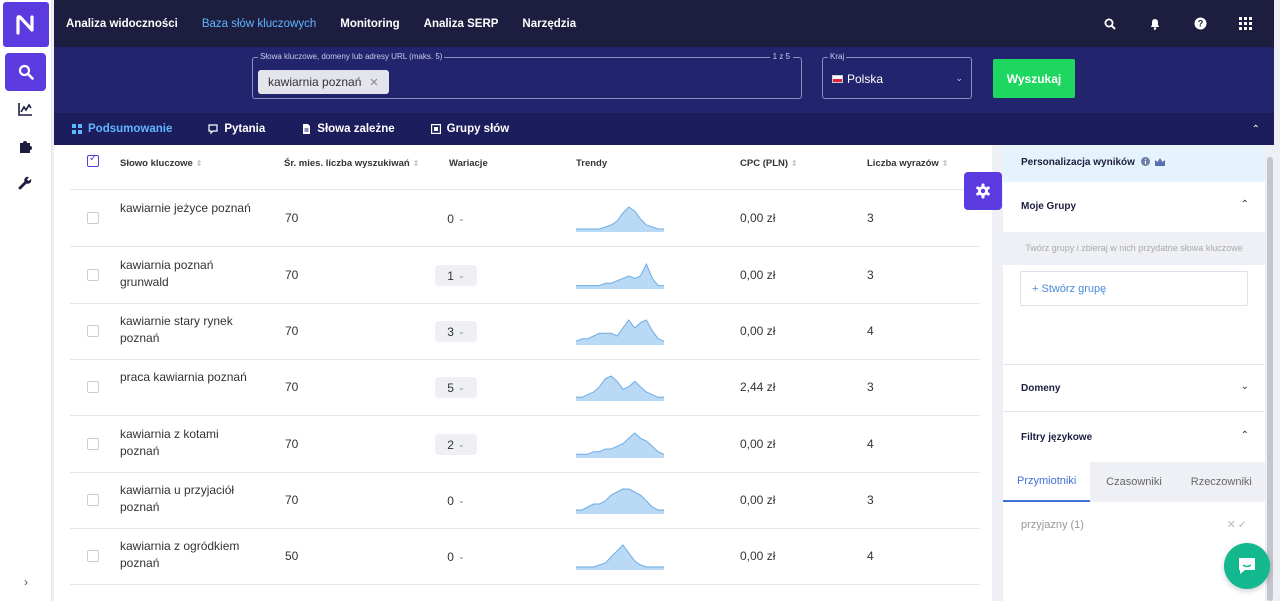 The width and height of the screenshot is (1280, 601). I want to click on bell-icon, so click(1155, 24).